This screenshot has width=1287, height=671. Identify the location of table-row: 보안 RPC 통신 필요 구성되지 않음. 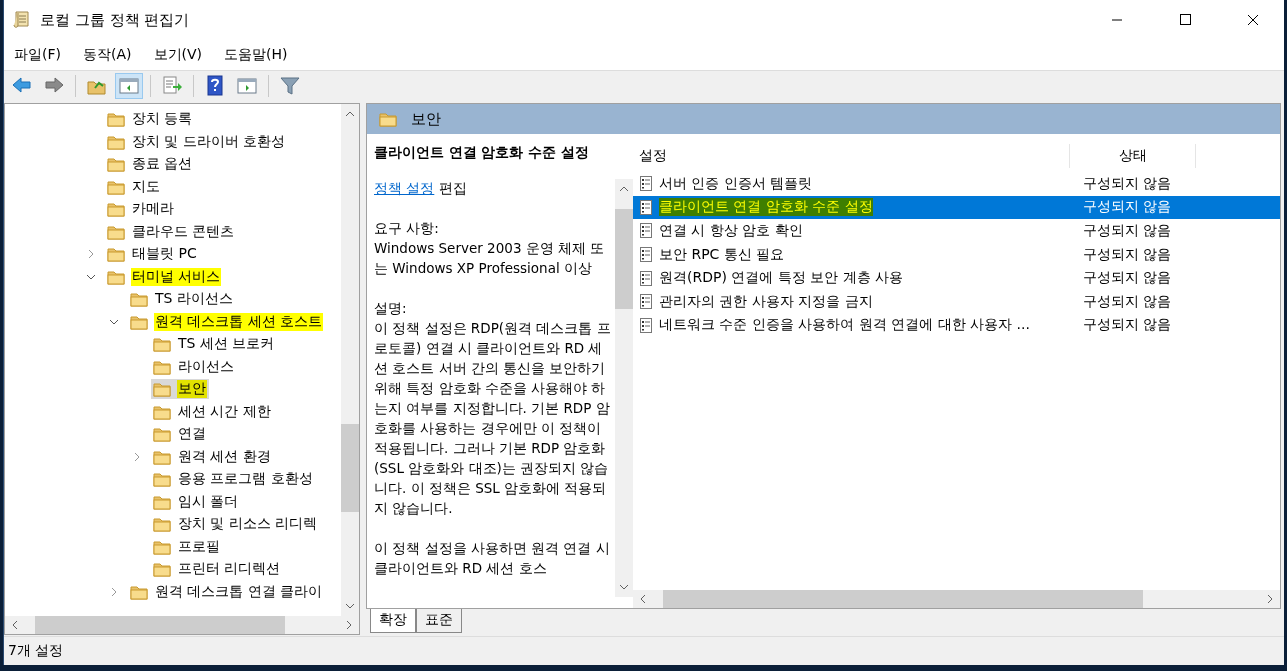
(956, 254).